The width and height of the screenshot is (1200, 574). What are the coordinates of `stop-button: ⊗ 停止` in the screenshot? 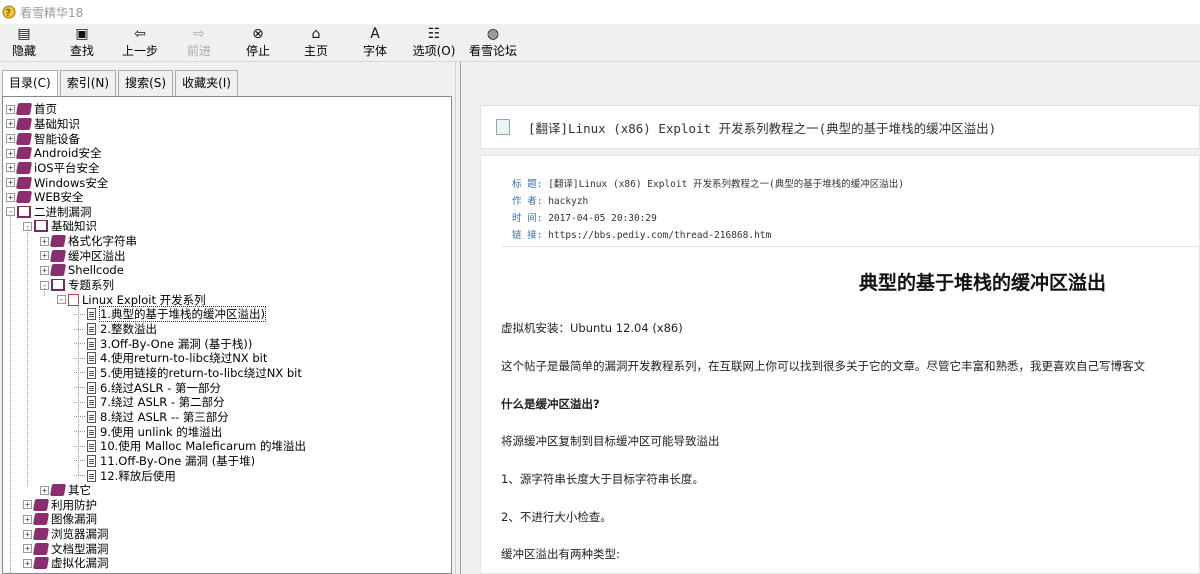 It's located at (258, 43).